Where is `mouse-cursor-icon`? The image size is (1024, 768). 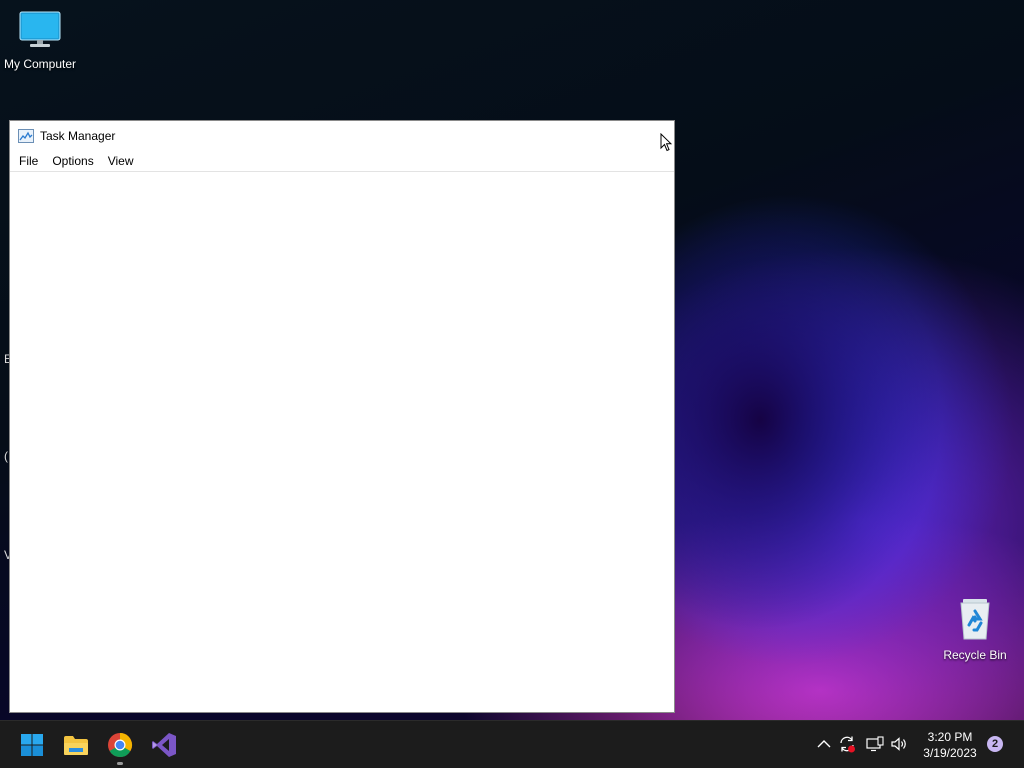 mouse-cursor-icon is located at coordinates (666, 142).